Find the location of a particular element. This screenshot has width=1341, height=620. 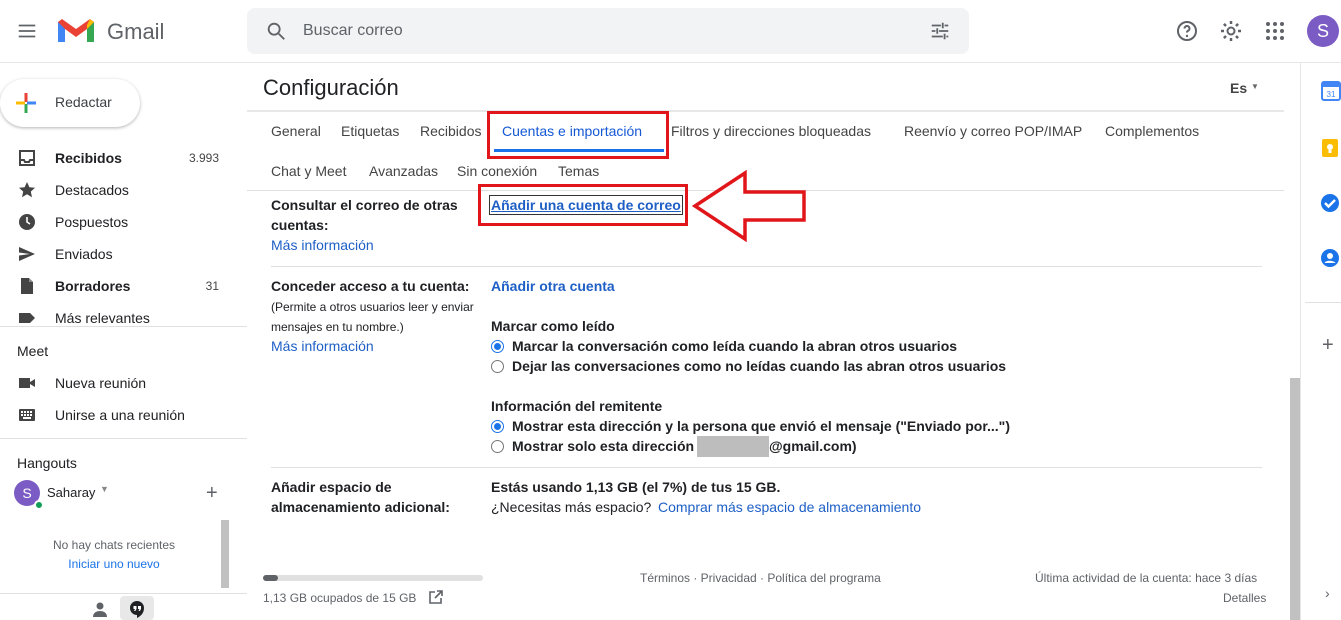

apps-grid-icon is located at coordinates (1275, 31).